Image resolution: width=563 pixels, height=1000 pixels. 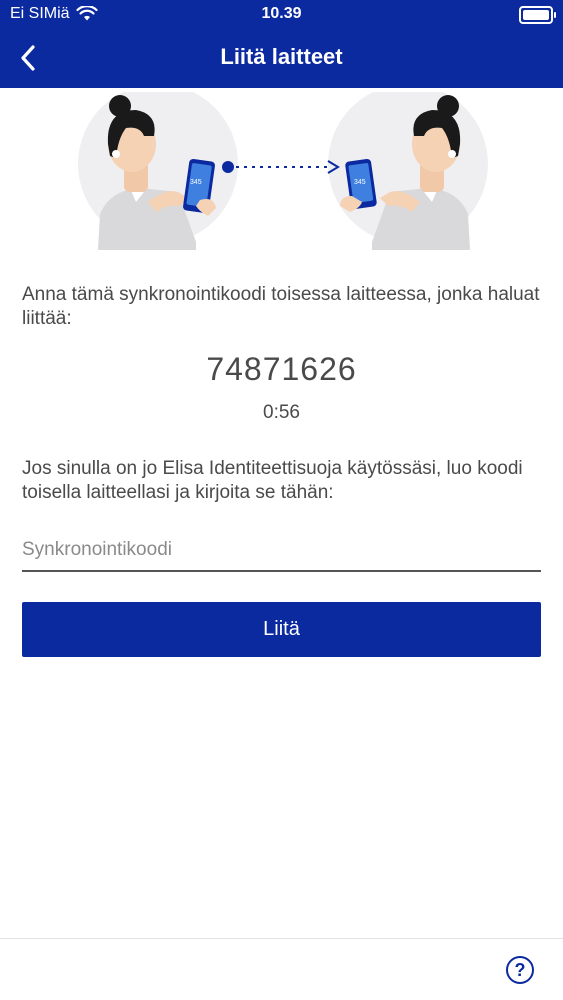 I want to click on top-bar: Ei SIMiä 10.39 Liitä laitteet, so click(x=281, y=44).